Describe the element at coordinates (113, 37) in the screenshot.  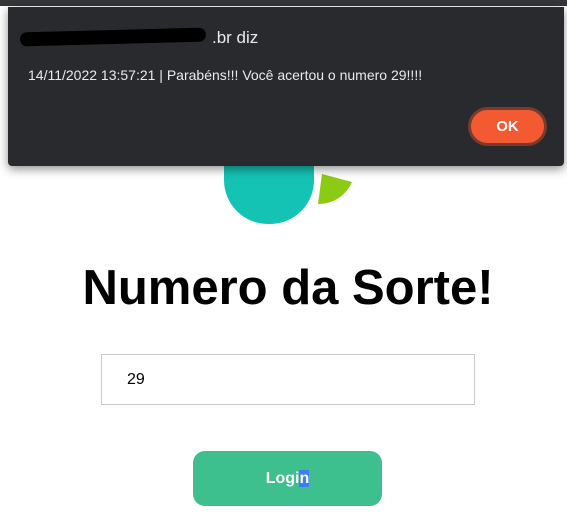
I see `redacted-site-name` at that location.